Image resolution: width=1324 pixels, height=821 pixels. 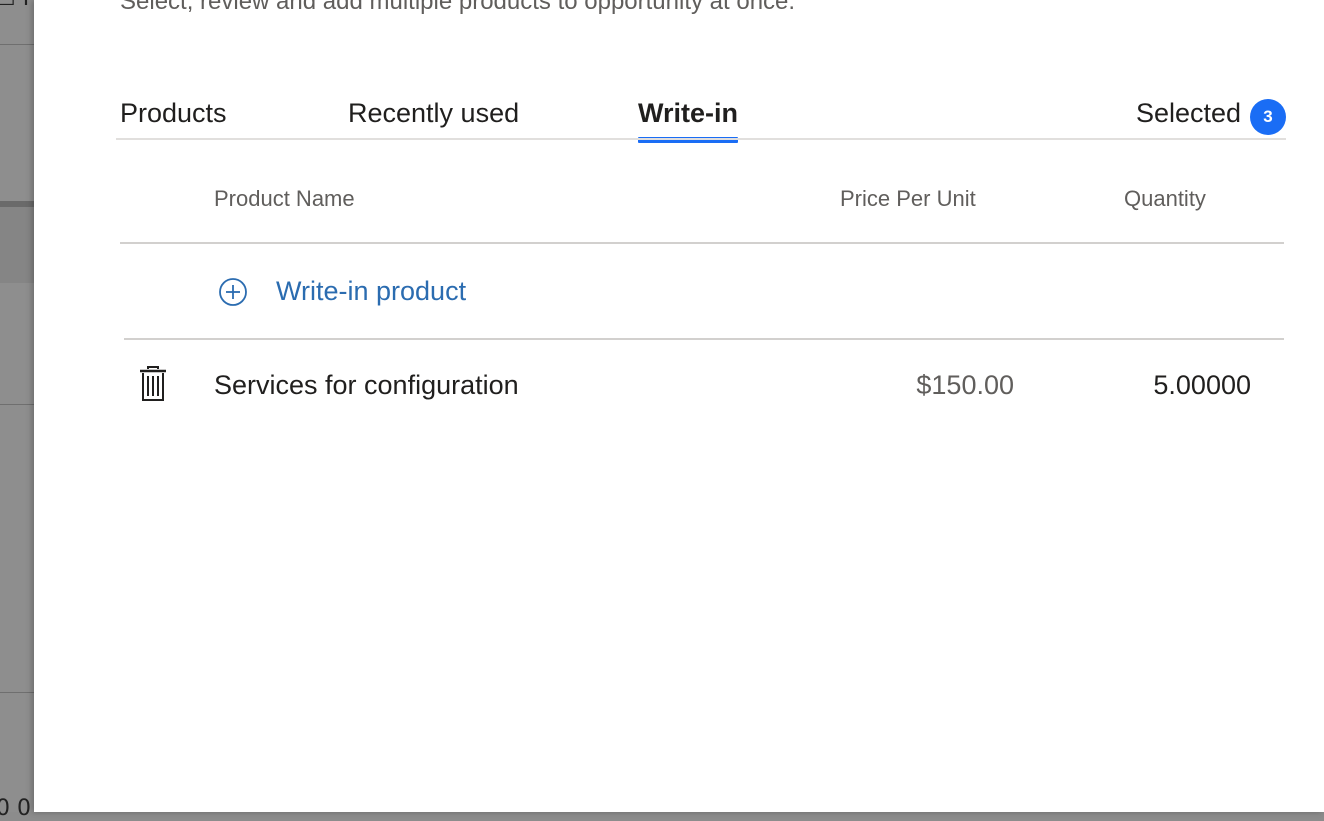 I want to click on product-name-cell: Services for configuration, so click(x=366, y=385).